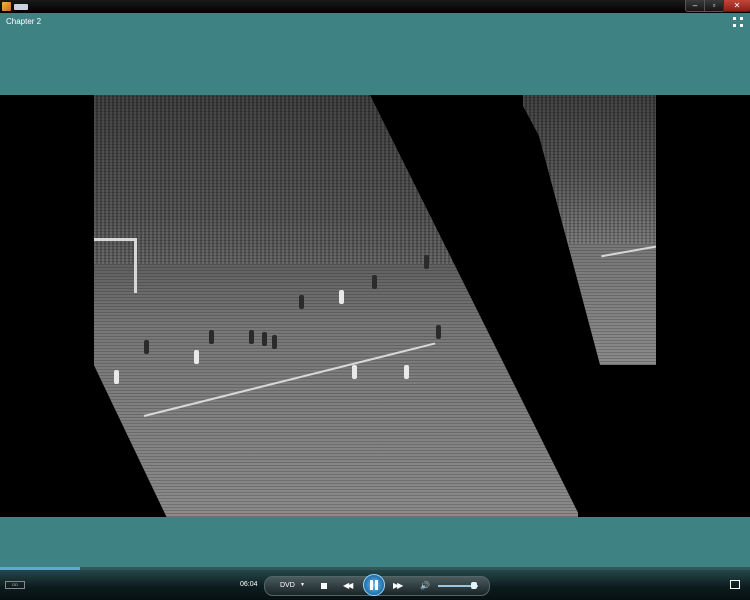  Describe the element at coordinates (15, 585) in the screenshot. I see `dolby-logo: DD` at that location.